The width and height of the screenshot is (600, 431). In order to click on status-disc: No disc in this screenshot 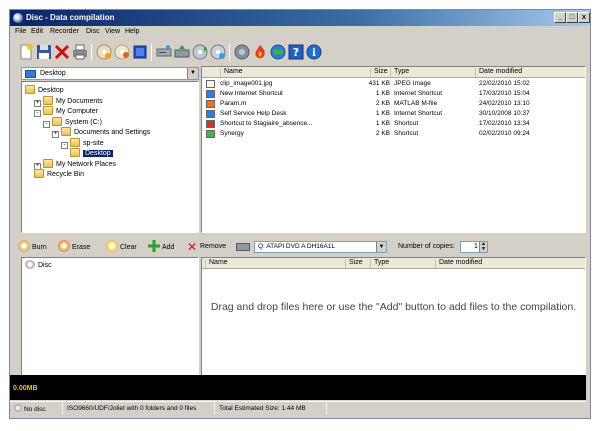, I will do `click(30, 409)`.